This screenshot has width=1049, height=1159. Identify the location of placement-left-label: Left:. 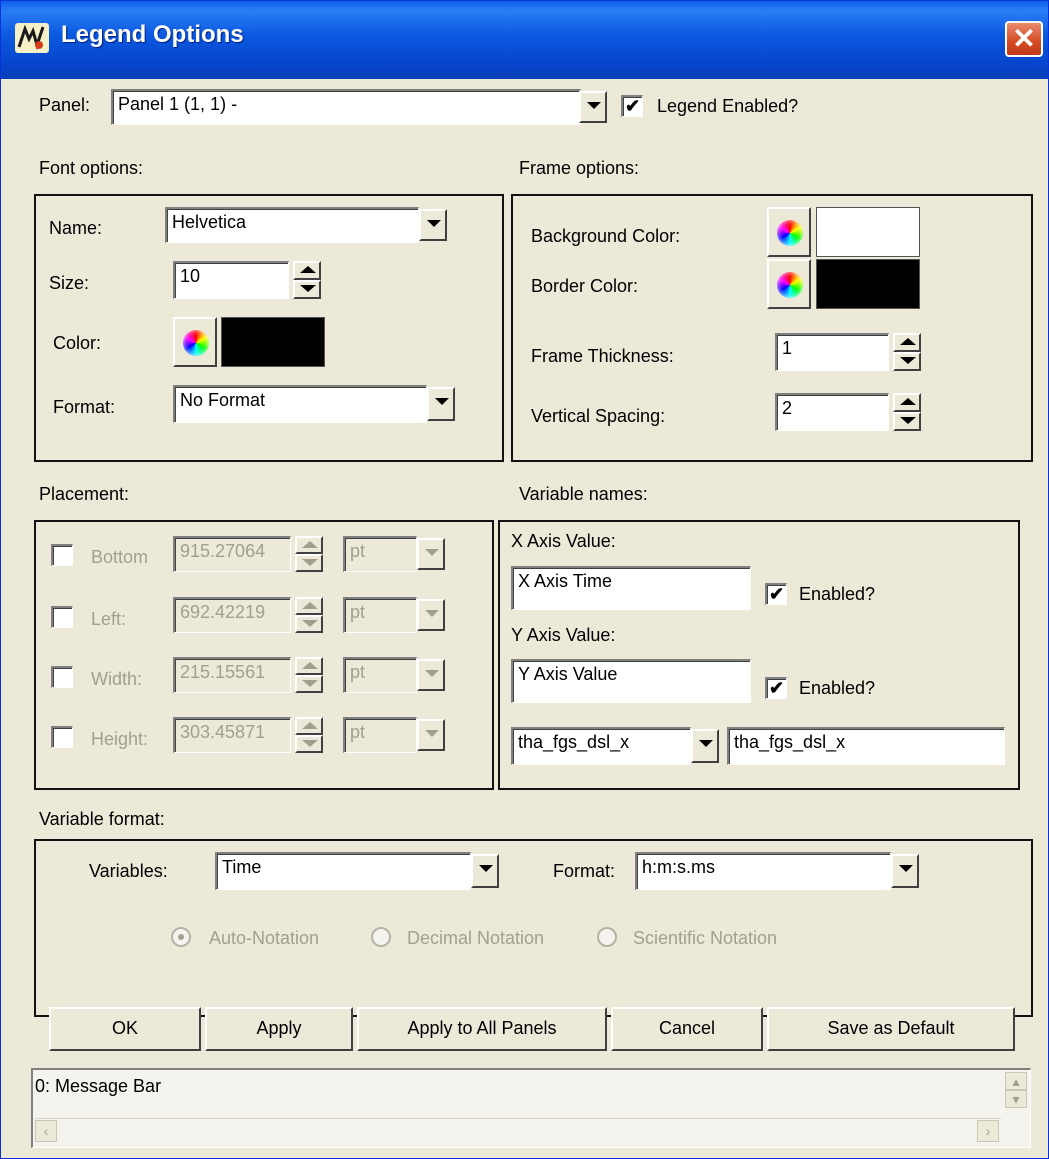
(109, 619).